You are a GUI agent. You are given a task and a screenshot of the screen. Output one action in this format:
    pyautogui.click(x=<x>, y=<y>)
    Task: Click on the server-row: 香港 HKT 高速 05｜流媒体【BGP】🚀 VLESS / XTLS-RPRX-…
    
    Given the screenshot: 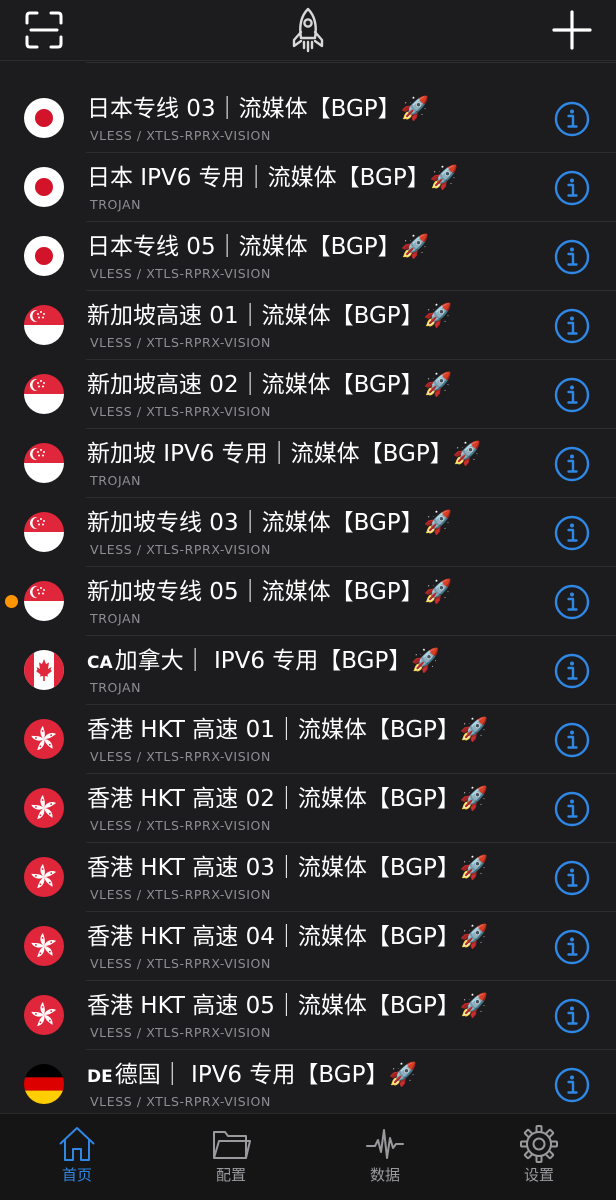 What is the action you would take?
    pyautogui.click(x=308, y=1015)
    